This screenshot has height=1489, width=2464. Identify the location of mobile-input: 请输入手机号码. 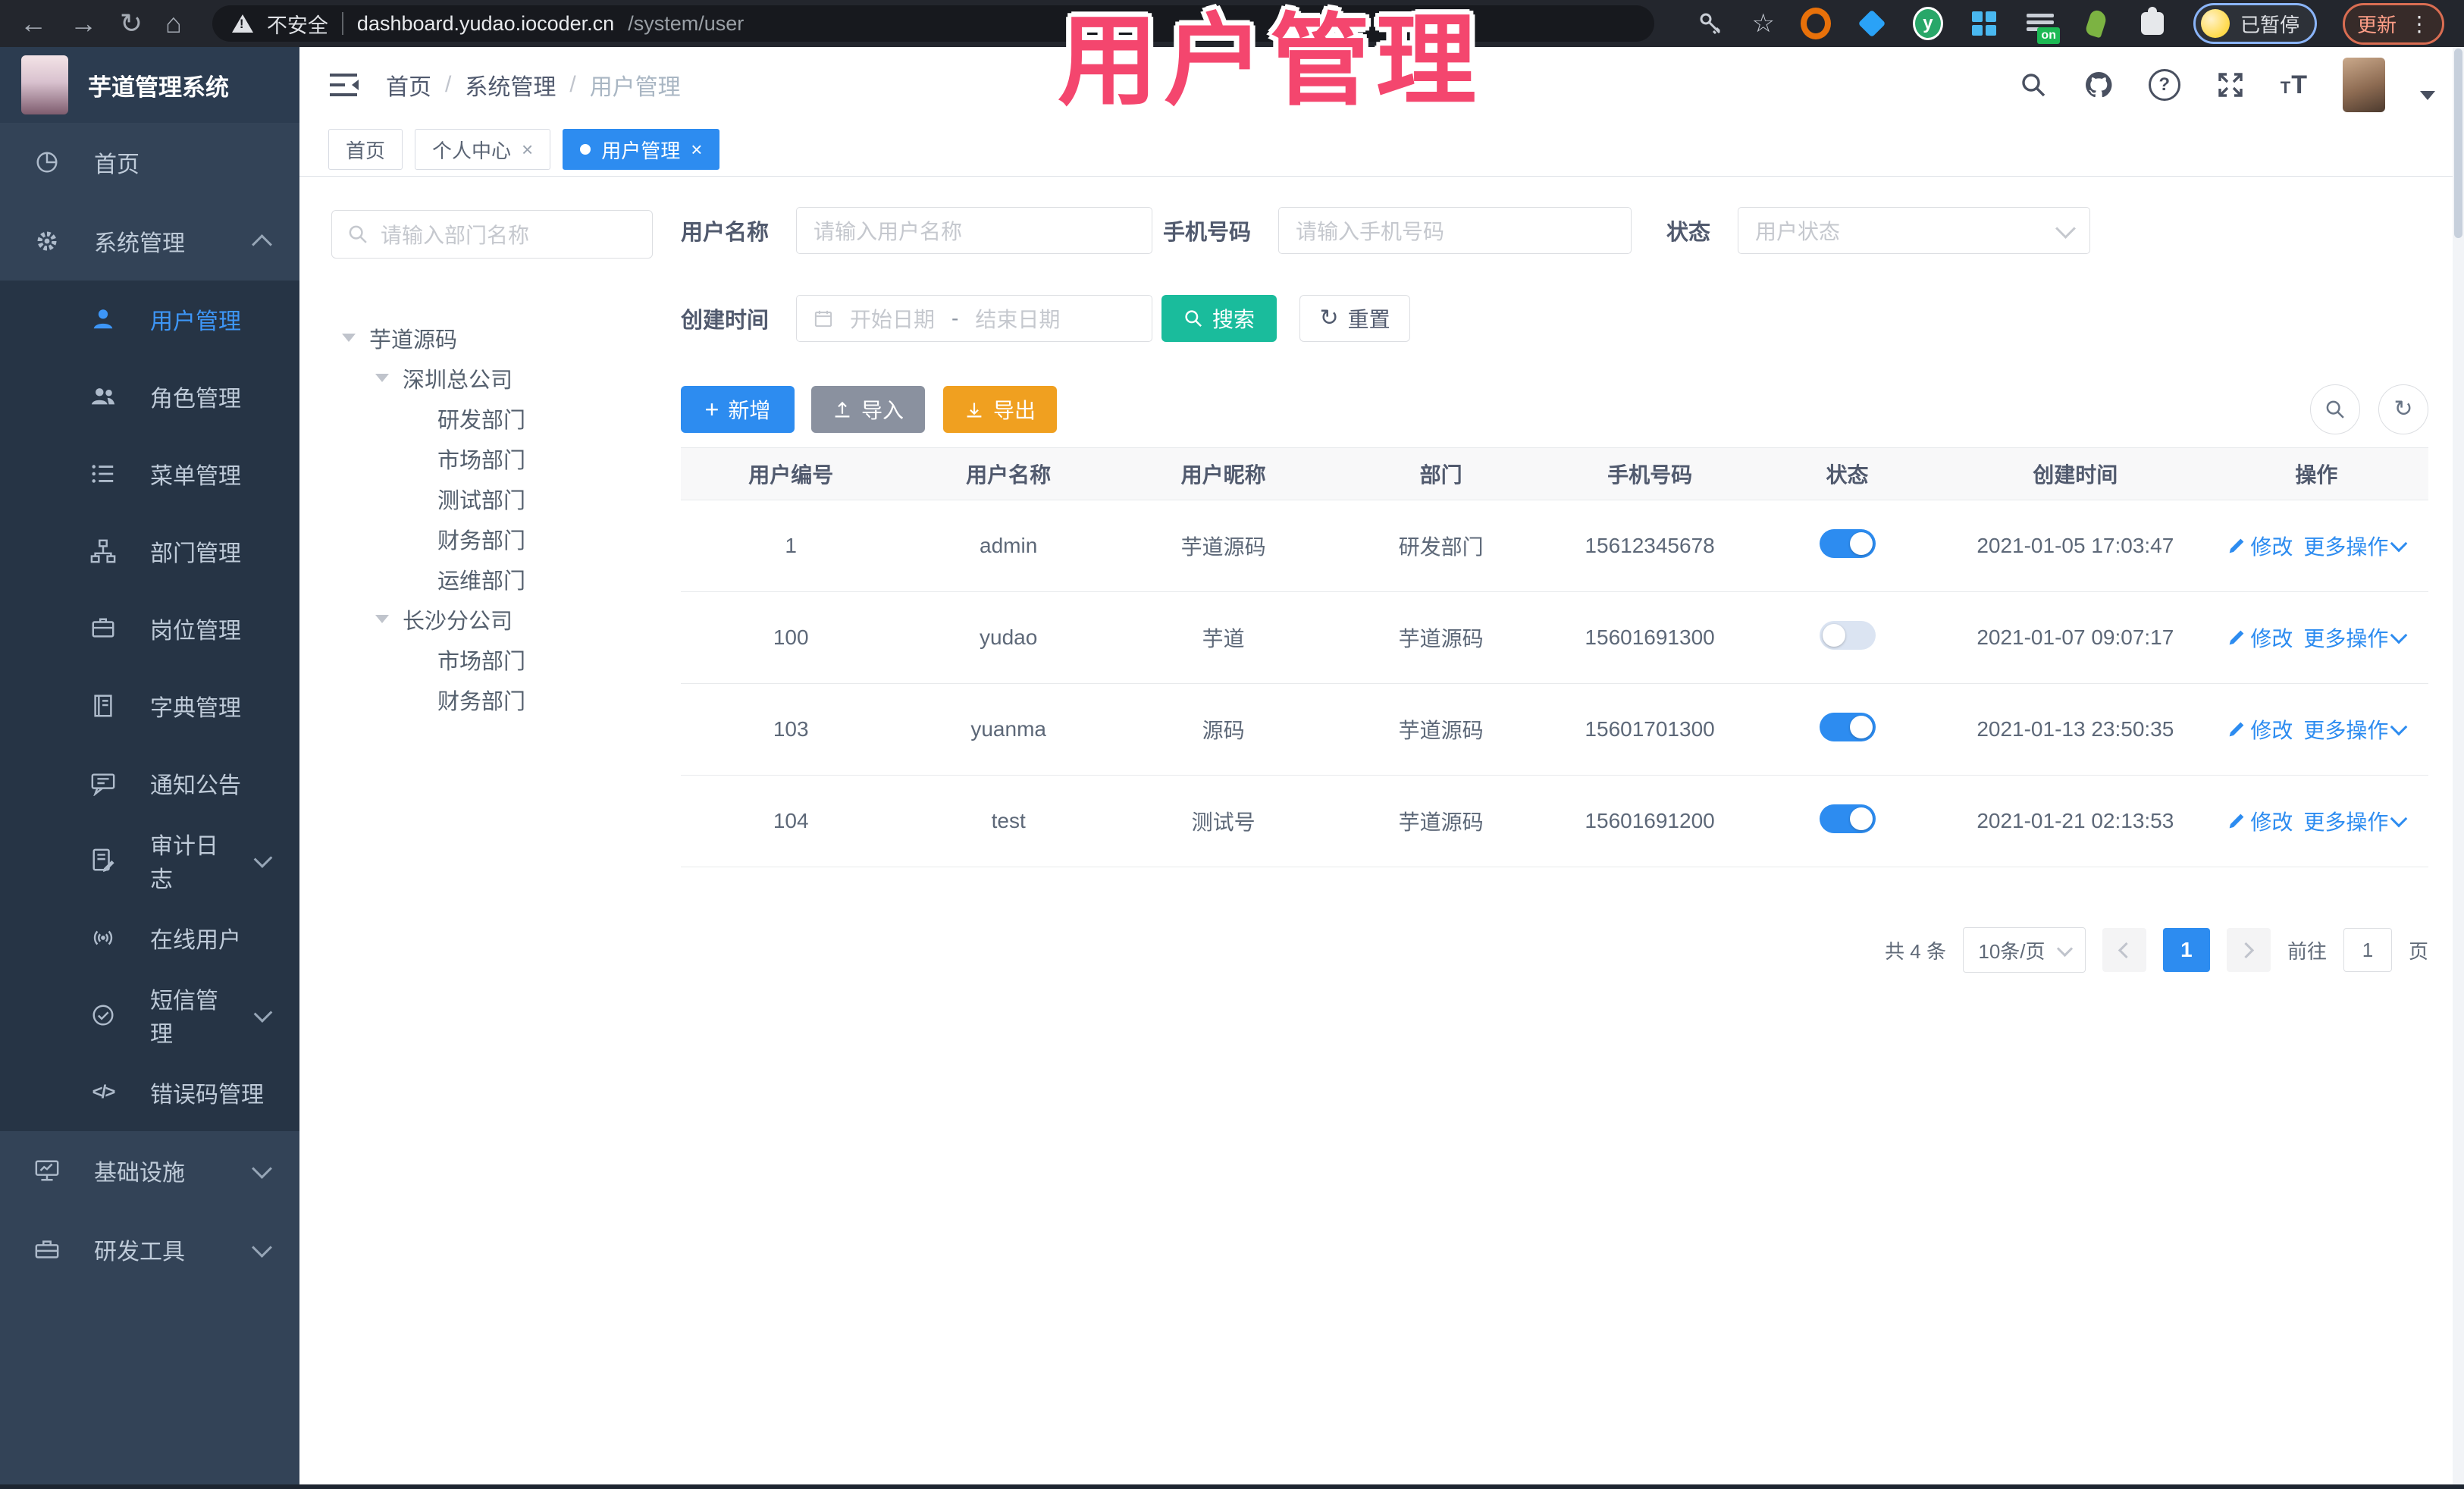
(1455, 231).